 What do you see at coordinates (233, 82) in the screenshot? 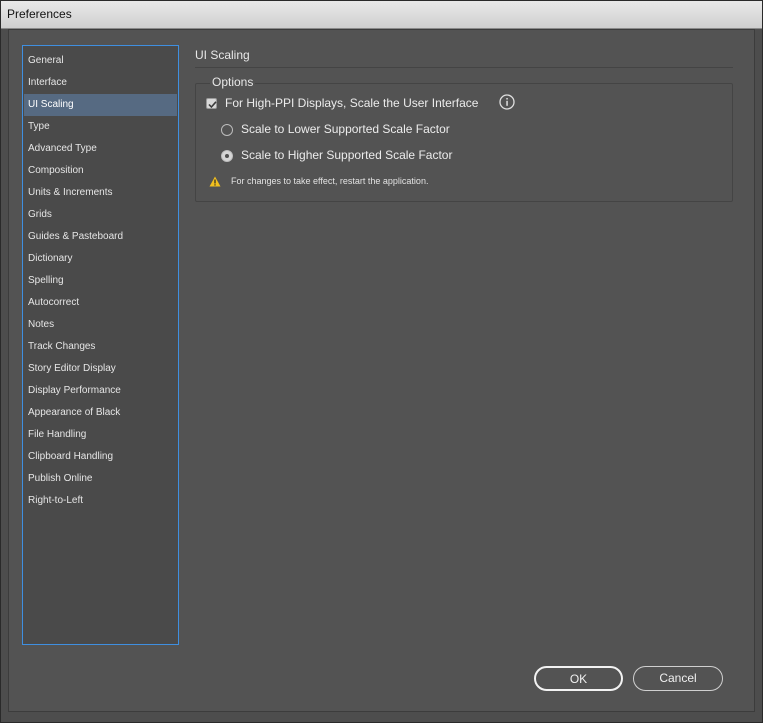
I see `options-legend: Options` at bounding box center [233, 82].